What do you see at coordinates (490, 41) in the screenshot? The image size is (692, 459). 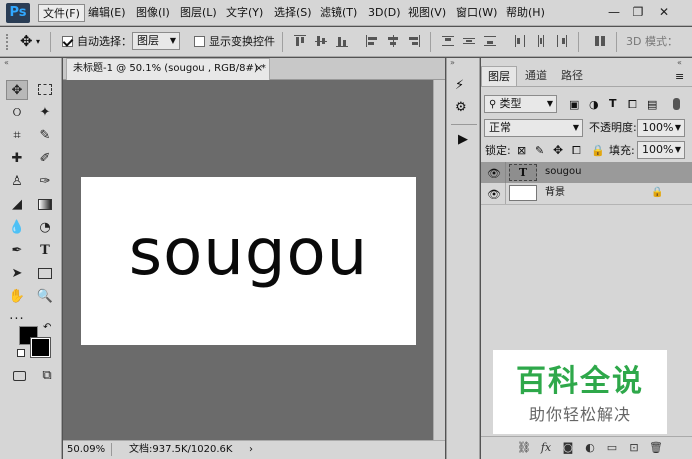 I see `distribute-bottom-icon` at bounding box center [490, 41].